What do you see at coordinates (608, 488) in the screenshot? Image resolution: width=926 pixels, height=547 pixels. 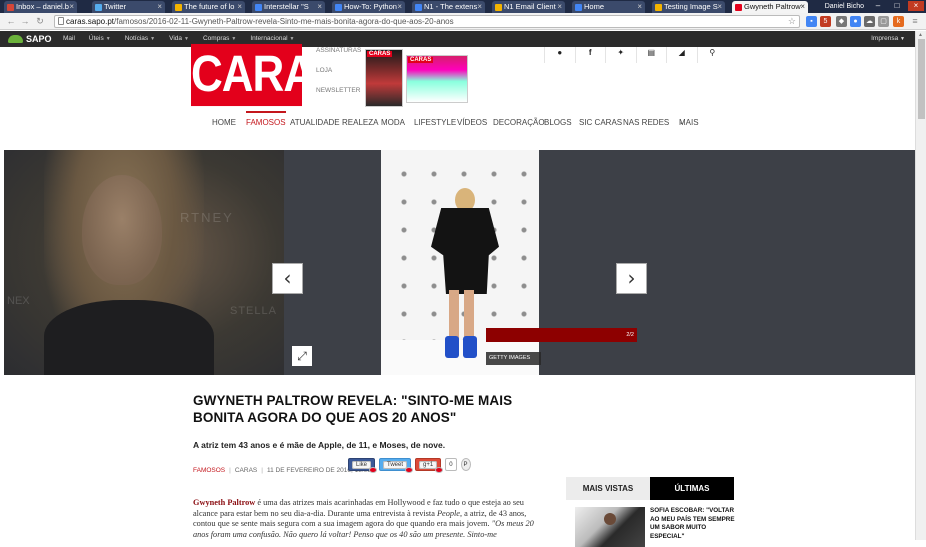 I see `tab-mais-vistas: MAIS VISTAS` at bounding box center [608, 488].